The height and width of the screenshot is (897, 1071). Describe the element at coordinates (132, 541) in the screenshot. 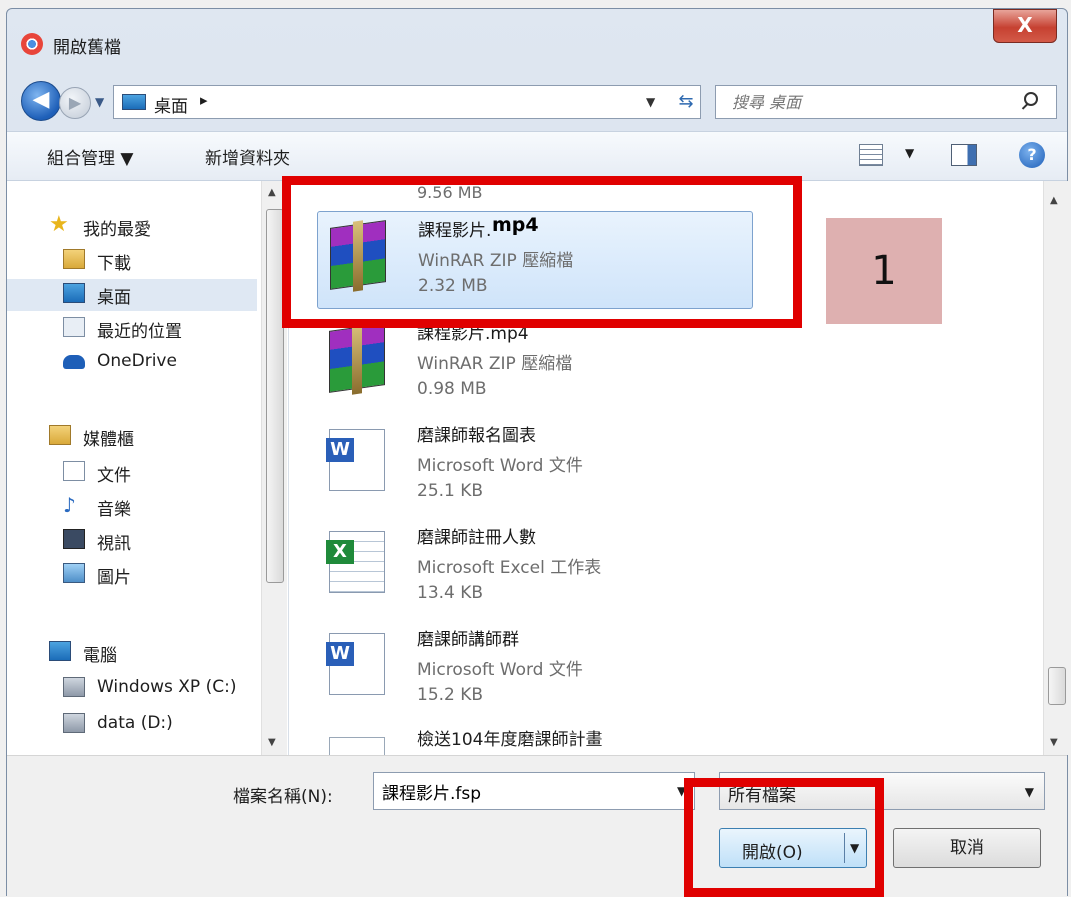

I see `sidebar-item-videos: 視訊` at that location.